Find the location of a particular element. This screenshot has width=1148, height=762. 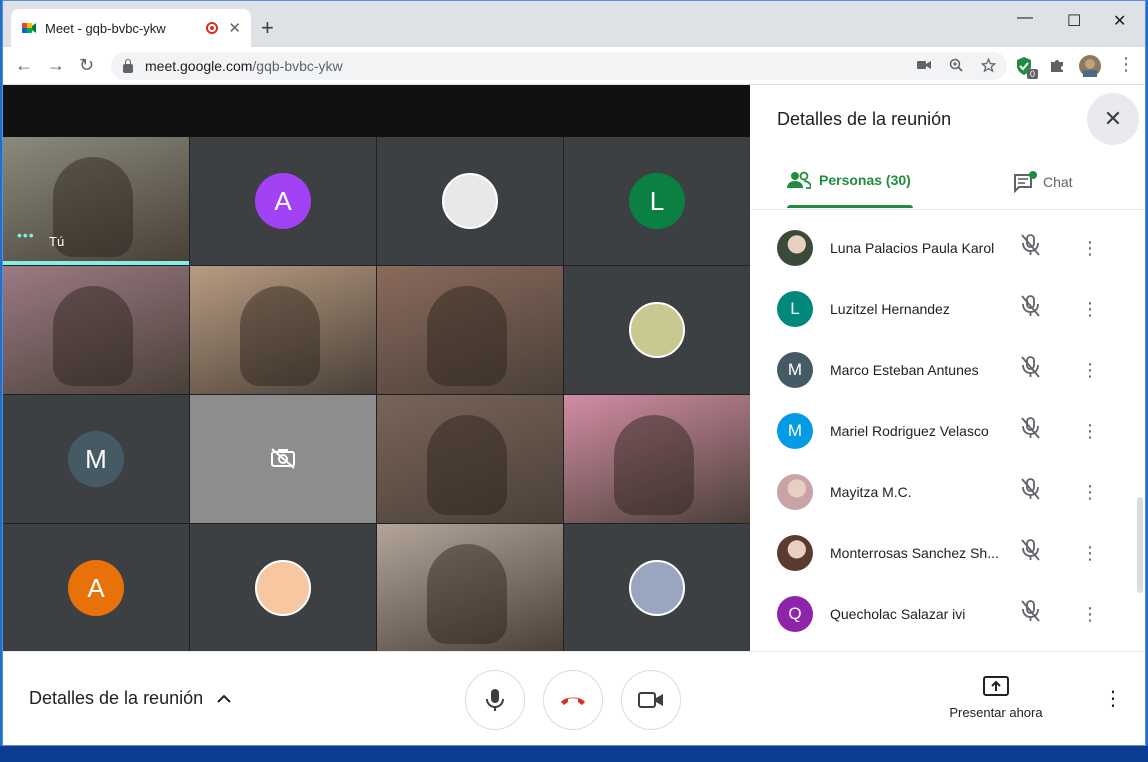

tab-chat: Chat is located at coordinates (1043, 182).